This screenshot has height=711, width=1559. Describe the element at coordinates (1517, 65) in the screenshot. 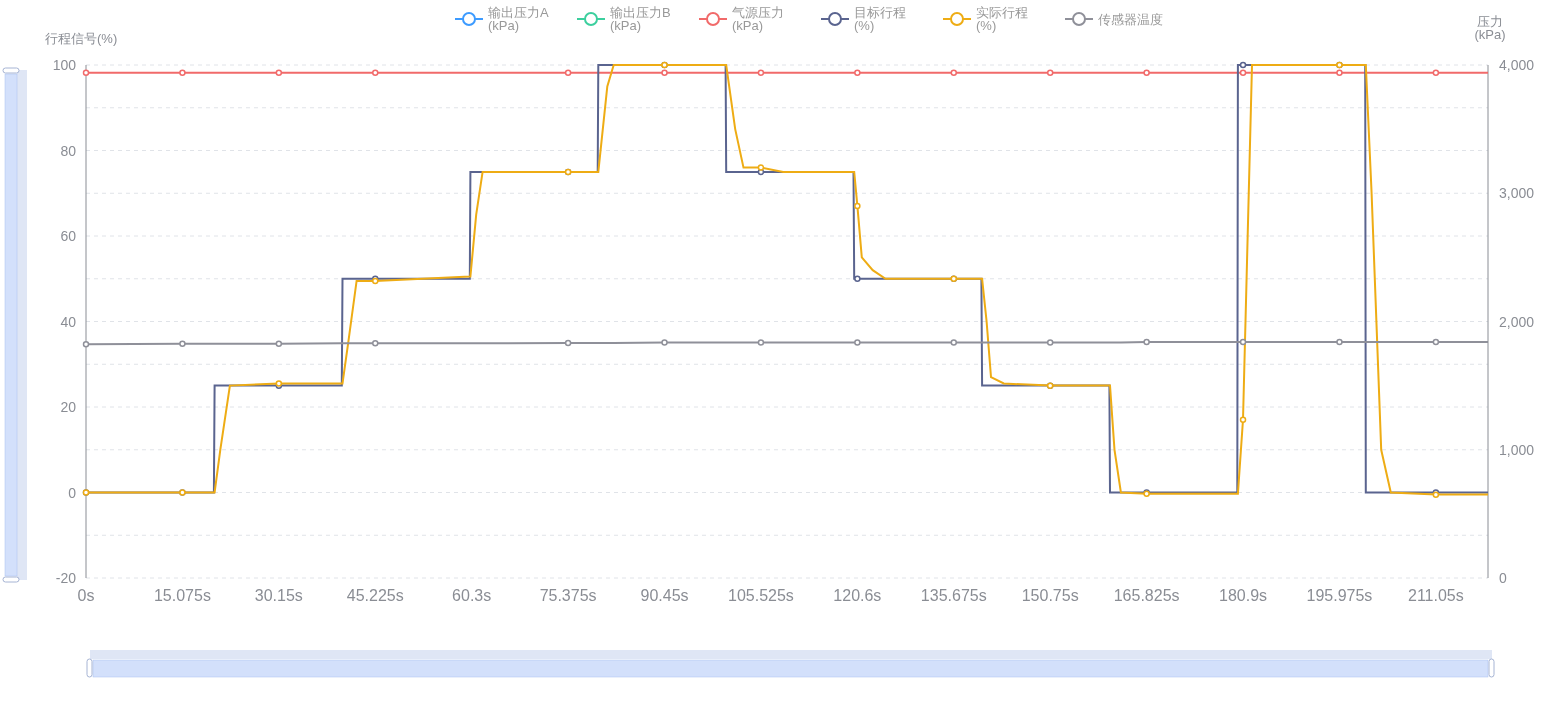

I see `axis-tick-label: 4,000` at that location.